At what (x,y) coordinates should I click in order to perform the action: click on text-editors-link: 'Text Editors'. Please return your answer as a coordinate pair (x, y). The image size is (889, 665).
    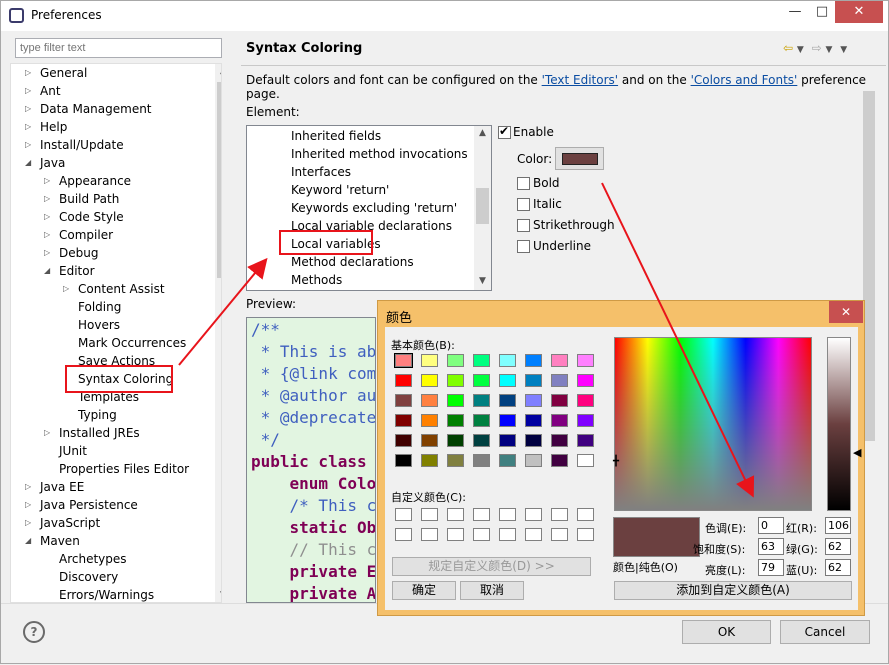
    Looking at the image, I should click on (580, 80).